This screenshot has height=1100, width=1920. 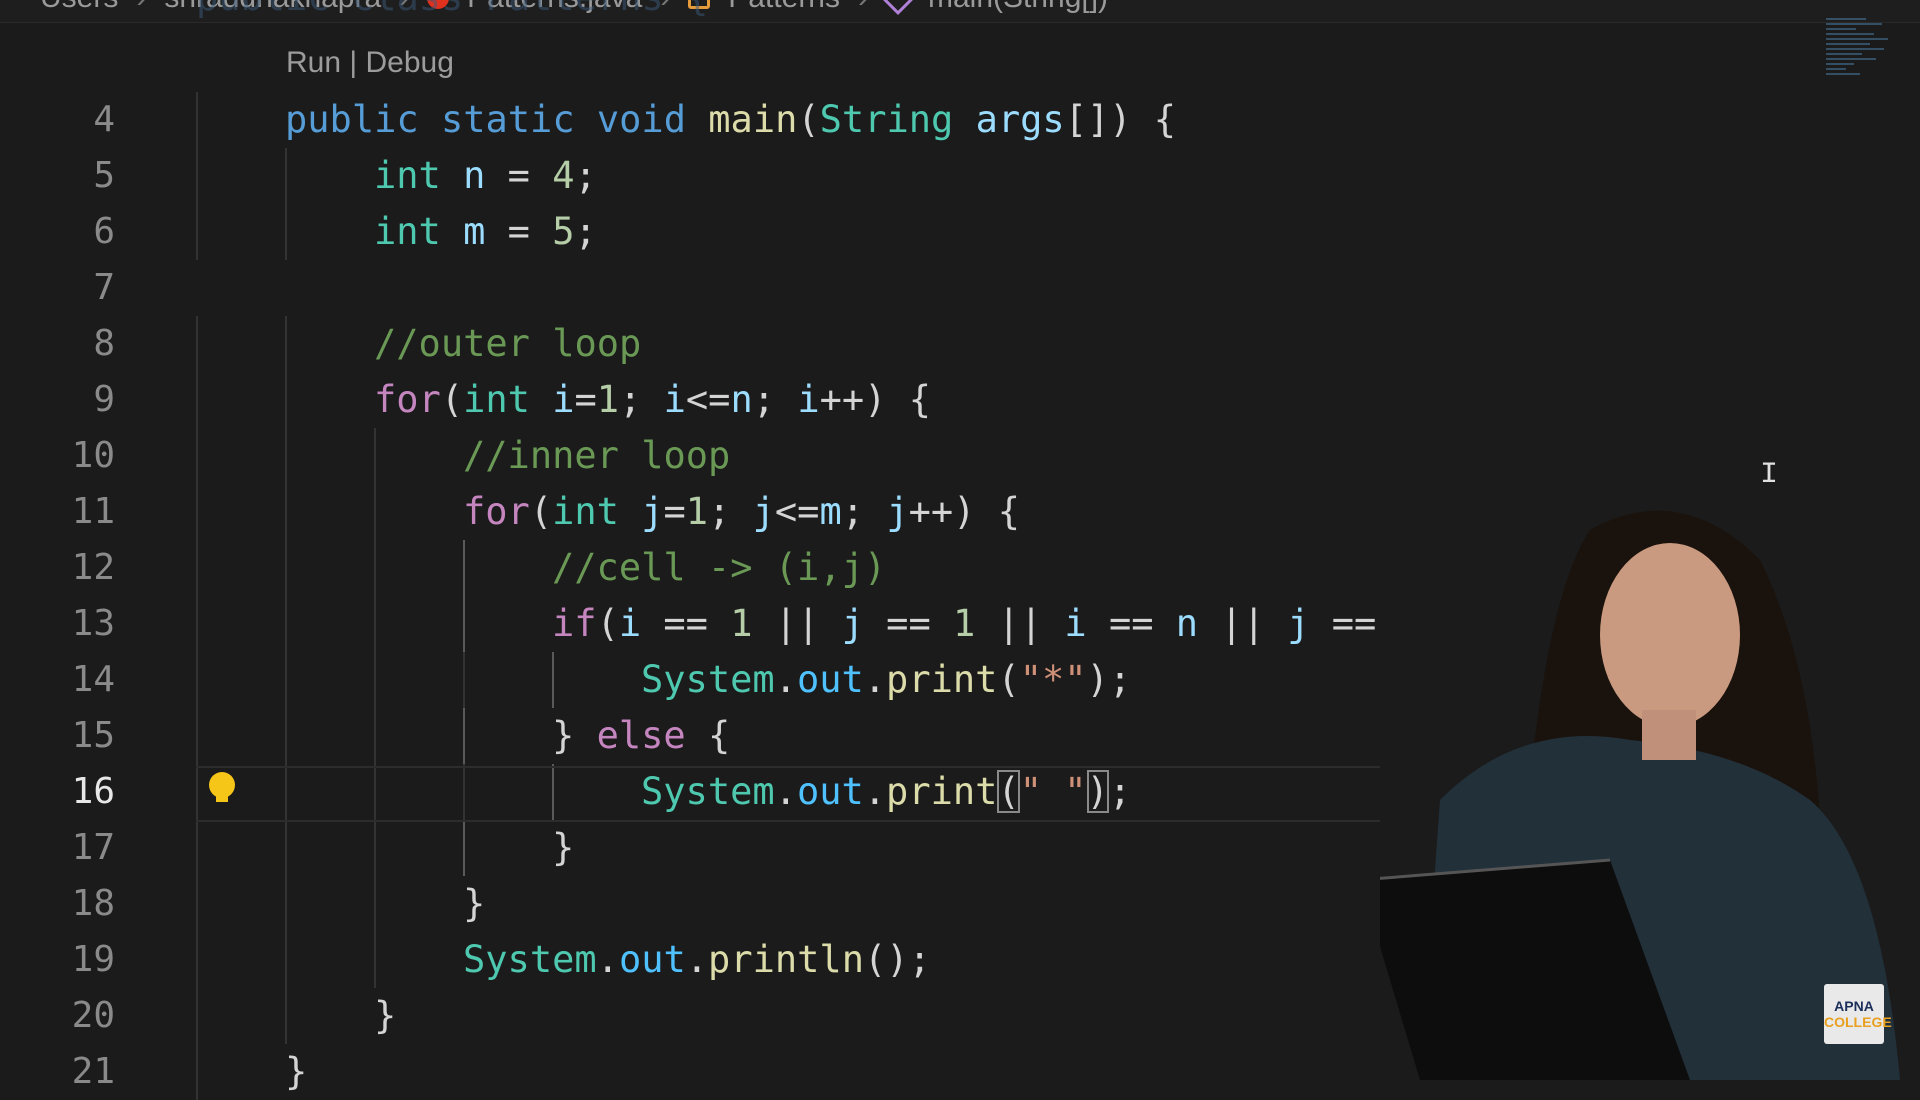 I want to click on code-line: public static void main(String args[]) {, so click(x=730, y=120).